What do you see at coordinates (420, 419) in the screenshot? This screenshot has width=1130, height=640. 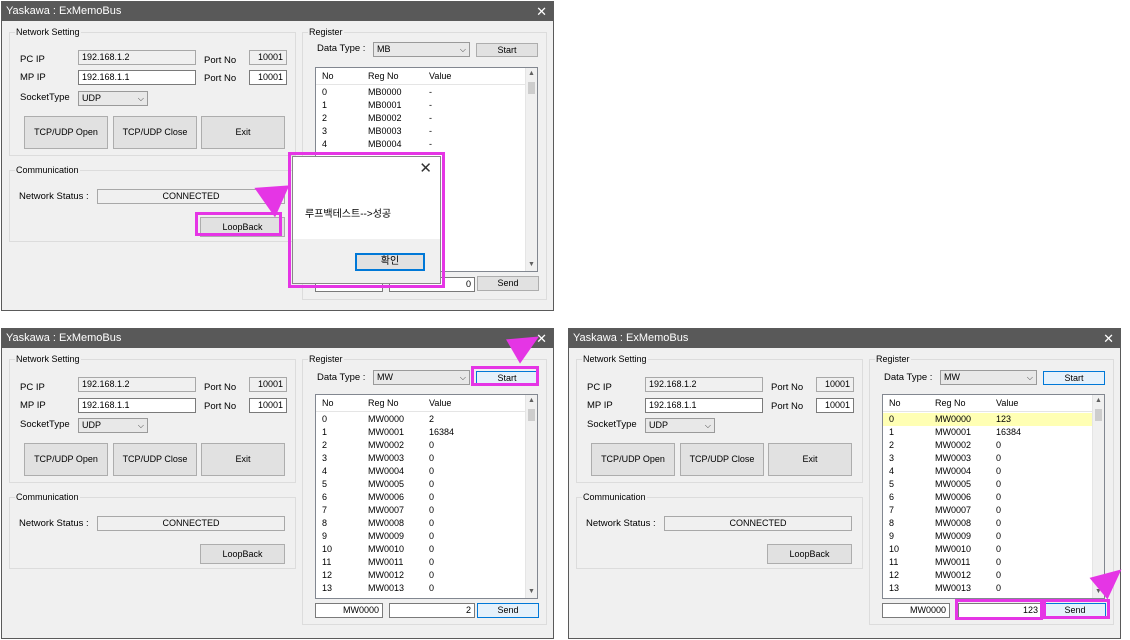 I see `table-row: 0 MW0000 2` at bounding box center [420, 419].